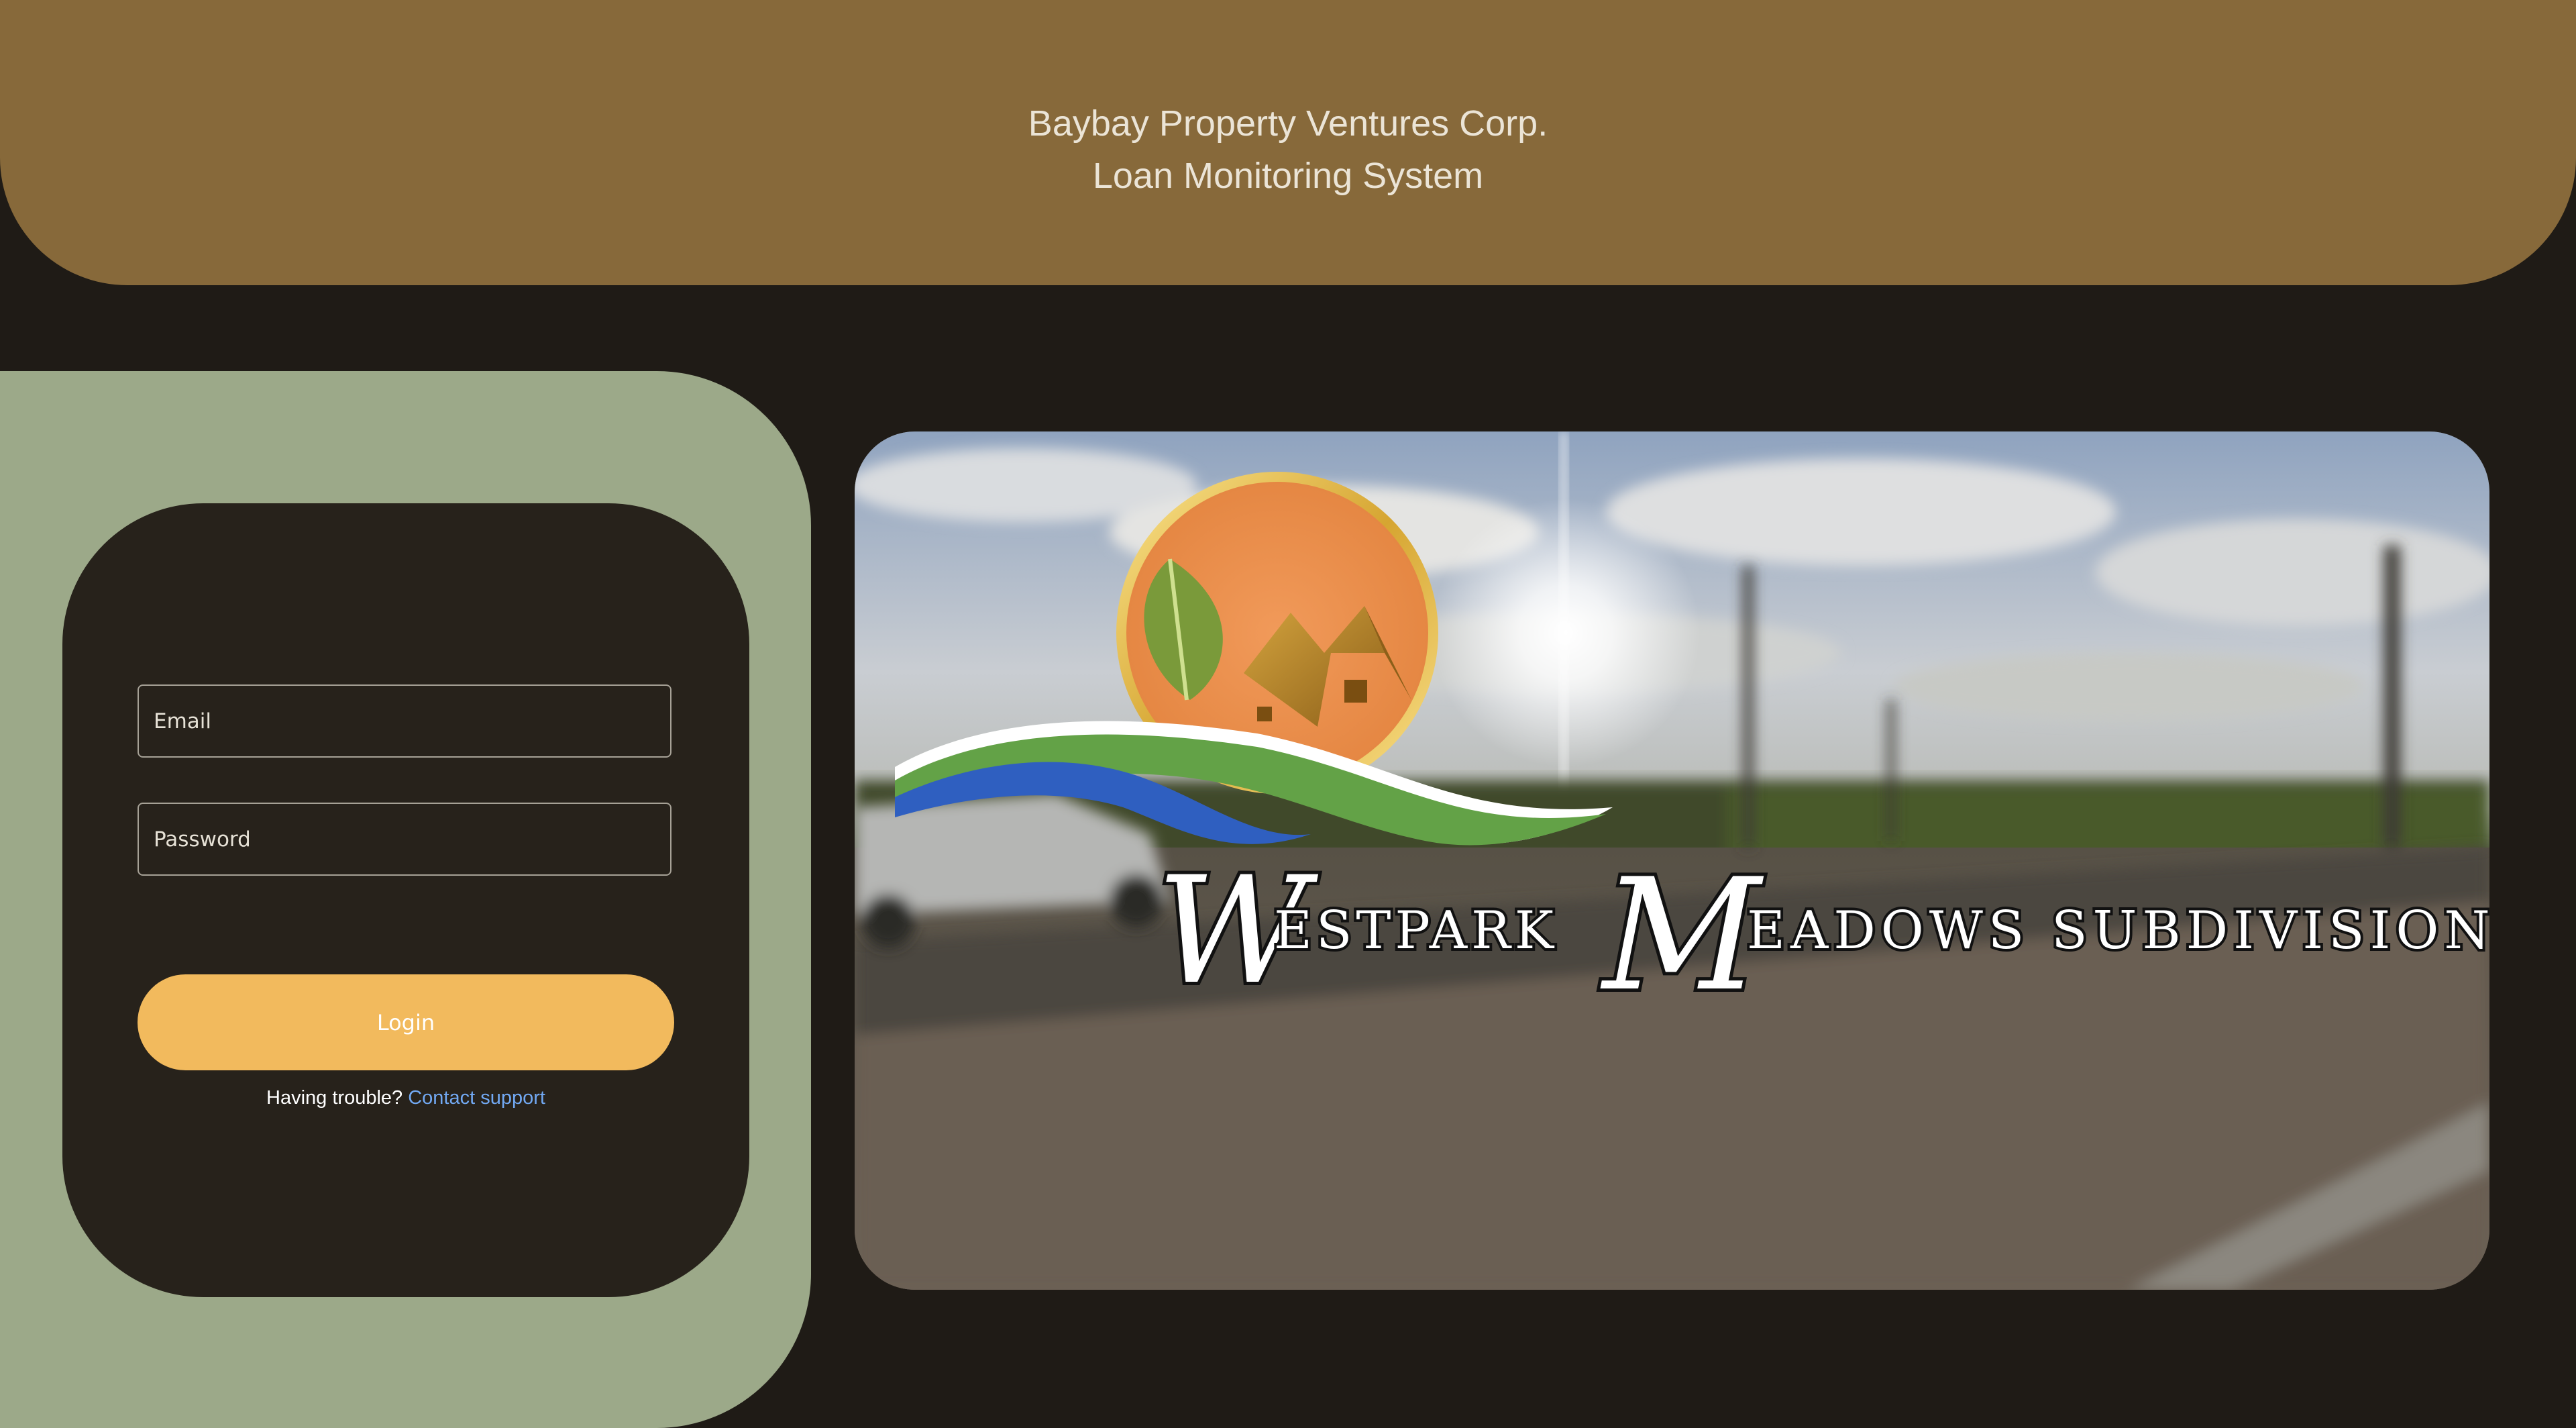 This screenshot has height=1428, width=2576. What do you see at coordinates (1682, 935) in the screenshot?
I see `logo-initial-m: M` at bounding box center [1682, 935].